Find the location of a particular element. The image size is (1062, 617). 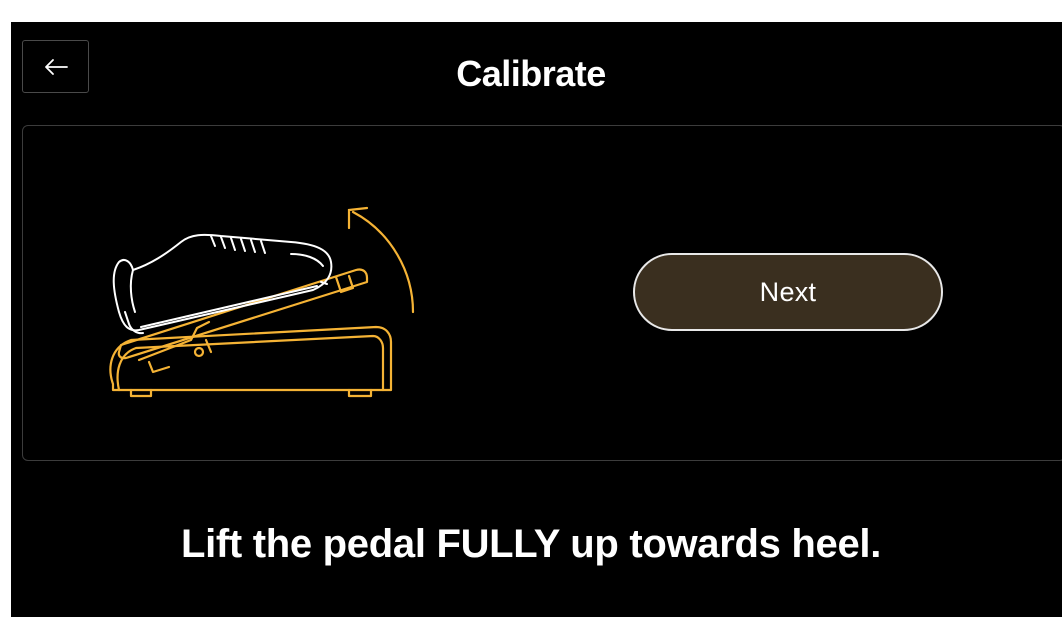

pedal-illustration is located at coordinates (262, 302).